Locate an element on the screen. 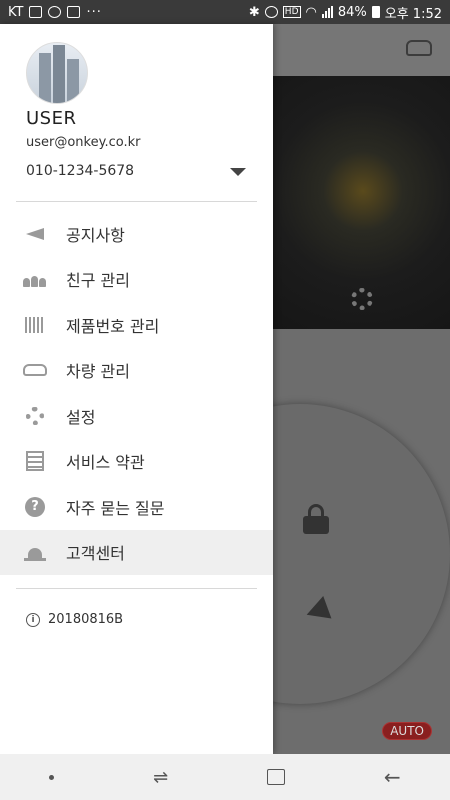 This screenshot has height=800, width=450. app-version: i 20180816B is located at coordinates (74, 619).